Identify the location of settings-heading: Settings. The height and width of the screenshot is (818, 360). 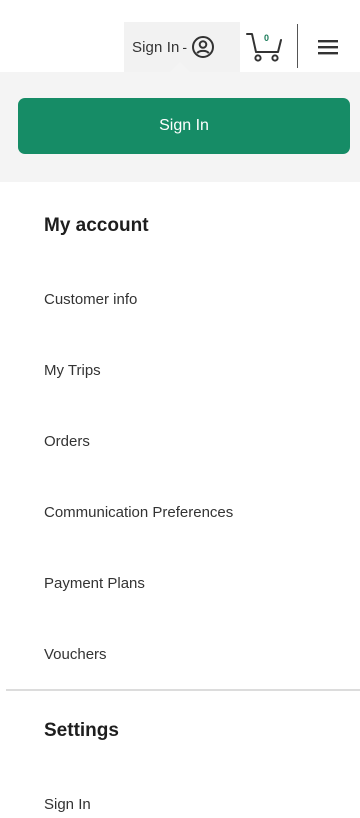
(81, 730).